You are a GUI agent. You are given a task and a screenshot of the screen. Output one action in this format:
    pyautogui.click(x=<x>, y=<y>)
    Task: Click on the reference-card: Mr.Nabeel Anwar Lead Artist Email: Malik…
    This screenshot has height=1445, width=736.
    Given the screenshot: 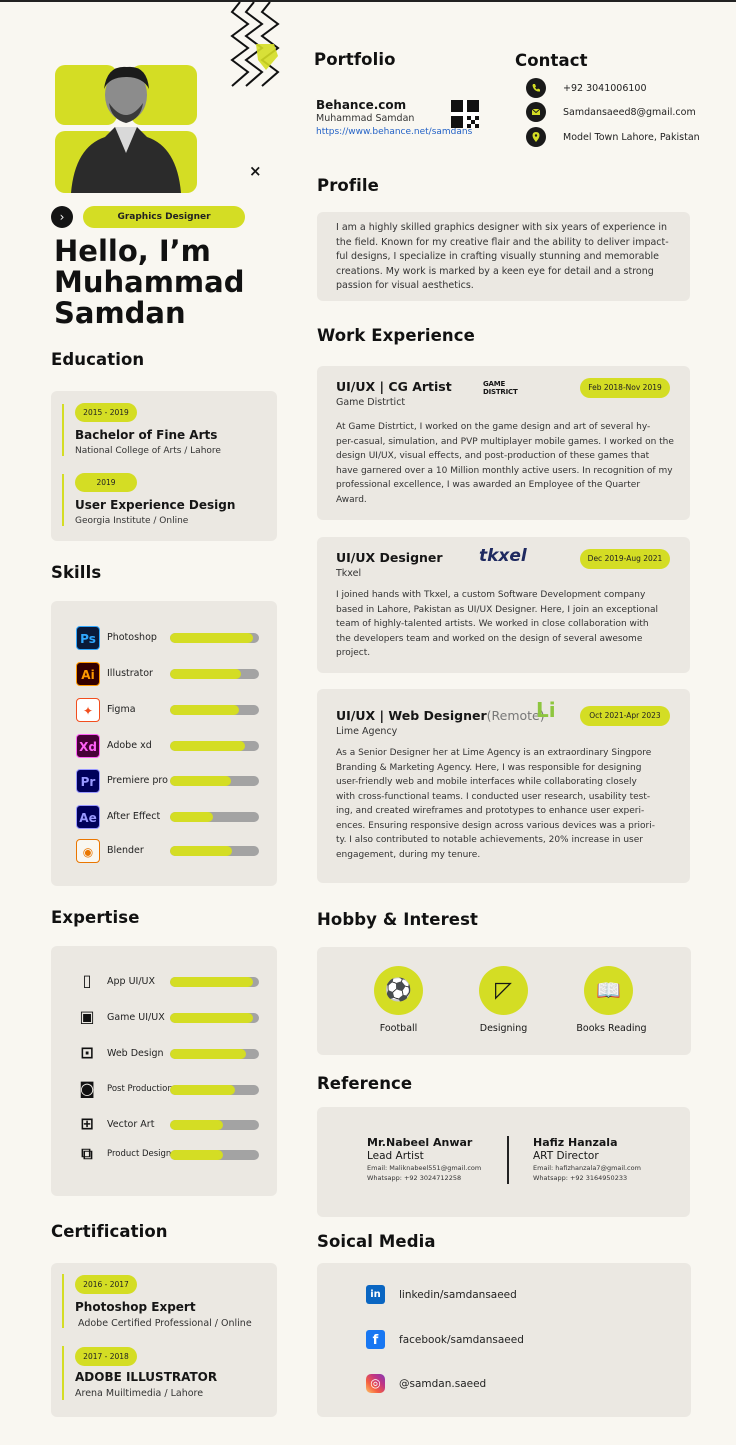 What is the action you would take?
    pyautogui.click(x=503, y=1162)
    